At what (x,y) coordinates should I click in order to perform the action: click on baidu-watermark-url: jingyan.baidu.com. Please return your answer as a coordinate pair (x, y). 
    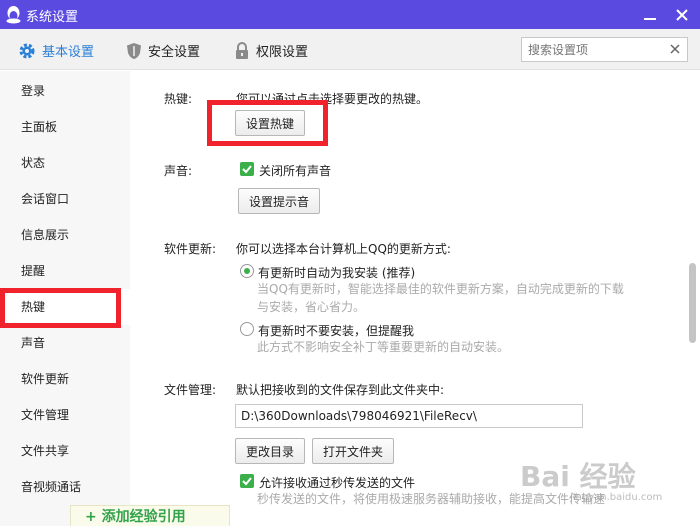
    Looking at the image, I should click on (616, 497).